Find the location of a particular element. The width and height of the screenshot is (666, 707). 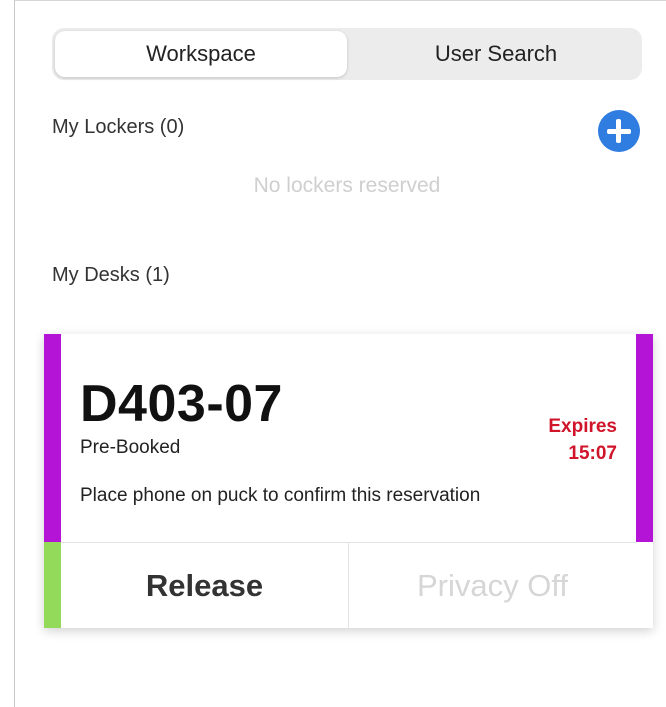

tab-workspace: Workspace is located at coordinates (201, 54).